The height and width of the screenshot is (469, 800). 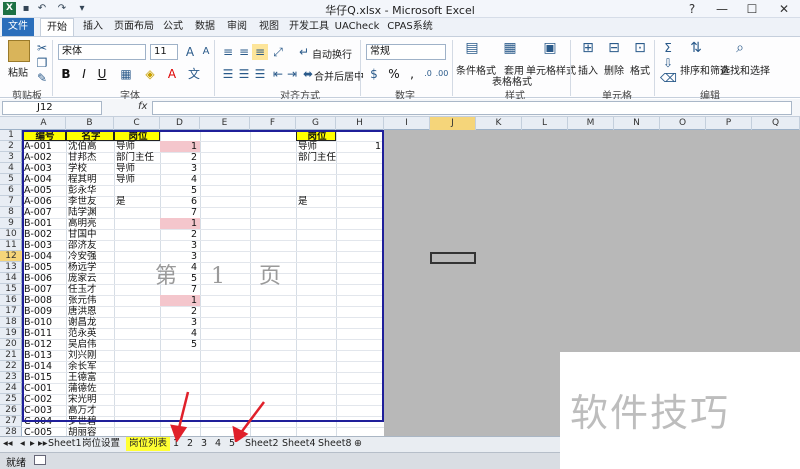 I want to click on row-header-7: 7, so click(x=11, y=201).